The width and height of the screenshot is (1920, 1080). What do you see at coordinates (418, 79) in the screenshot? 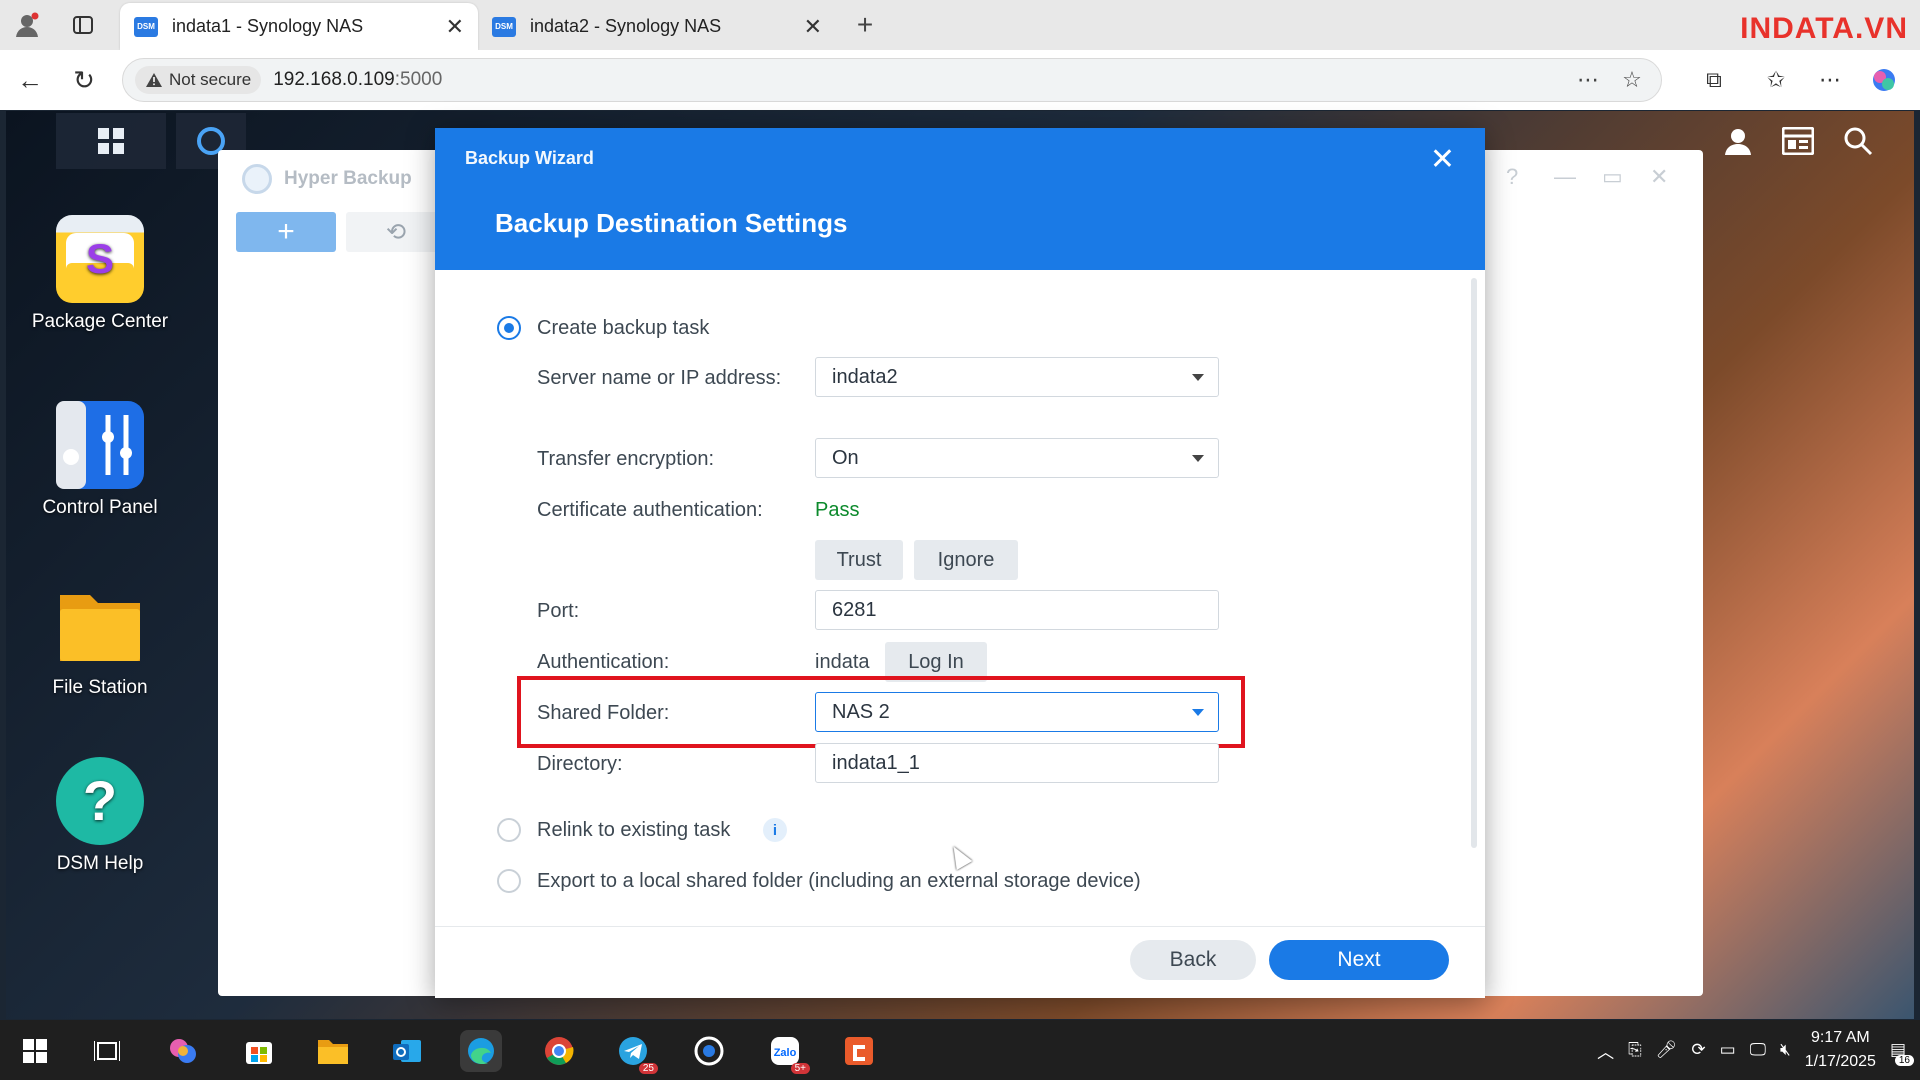
I see `url-port: :5000` at bounding box center [418, 79].